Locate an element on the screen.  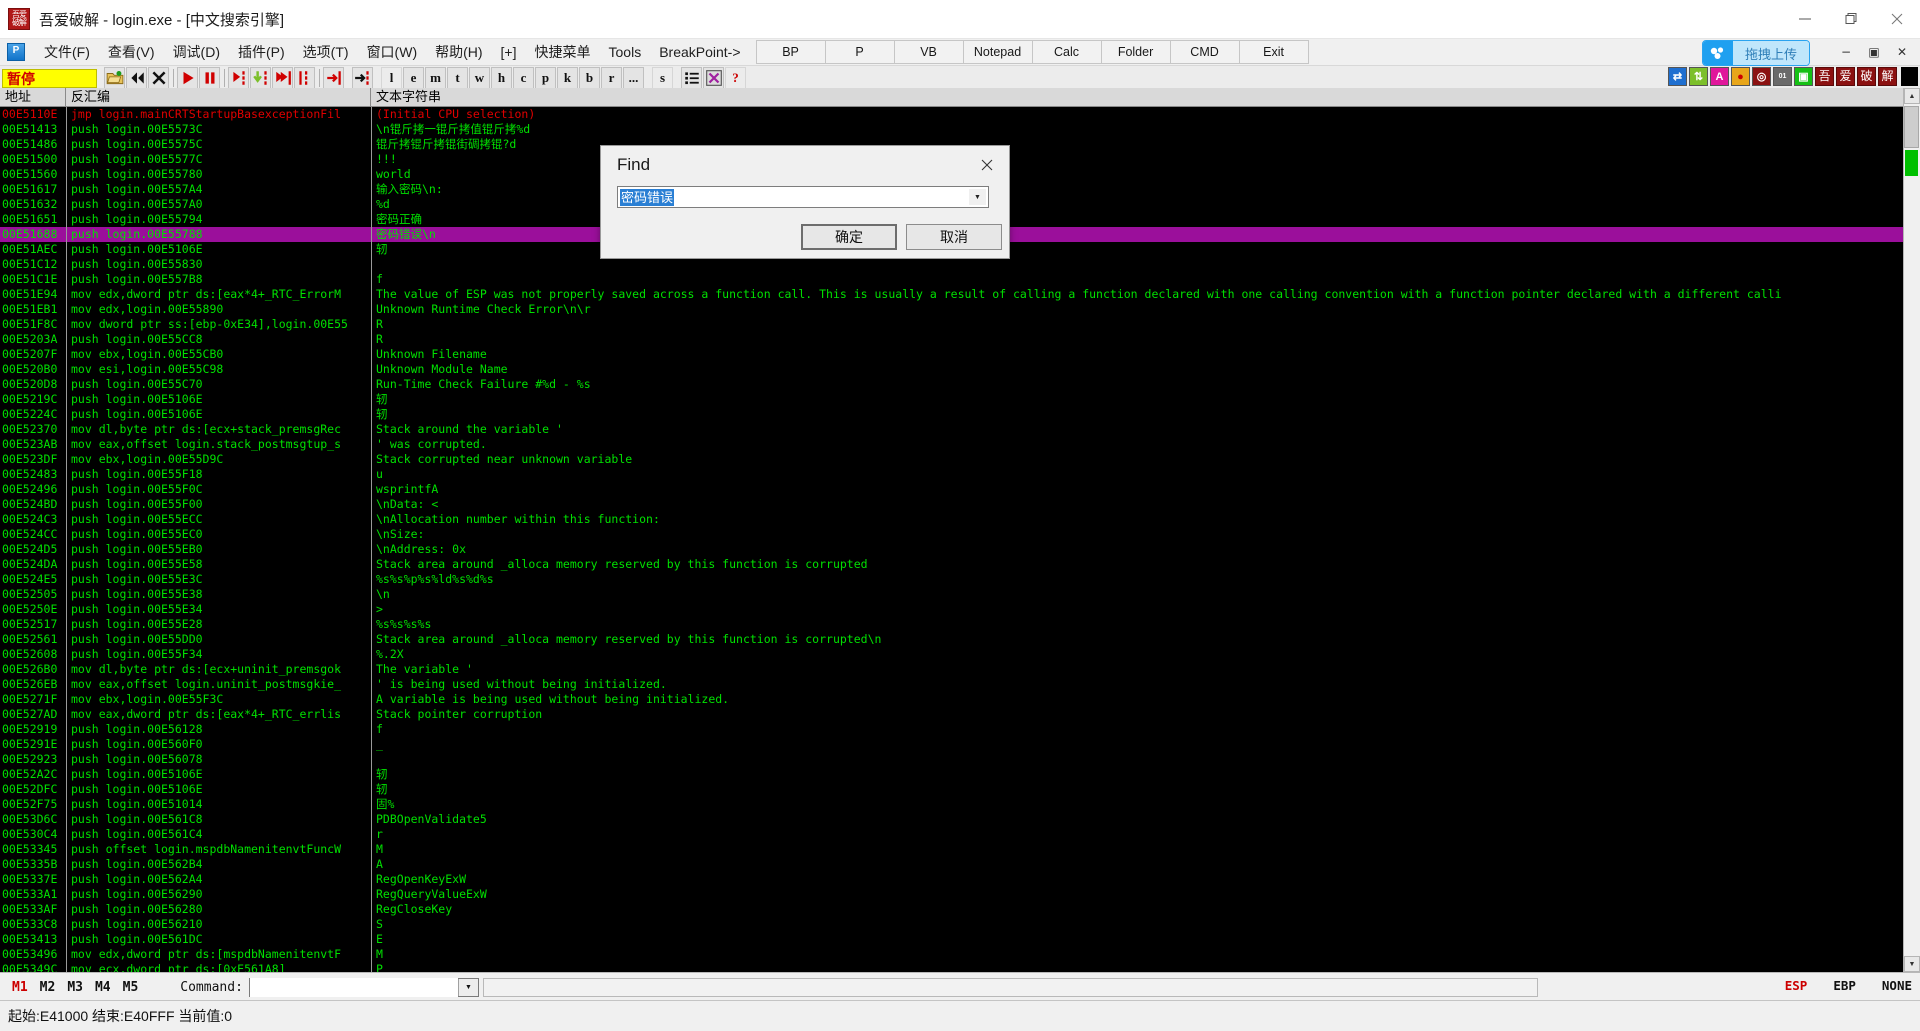
mdi-minimize-button: − is located at coordinates (1846, 51).